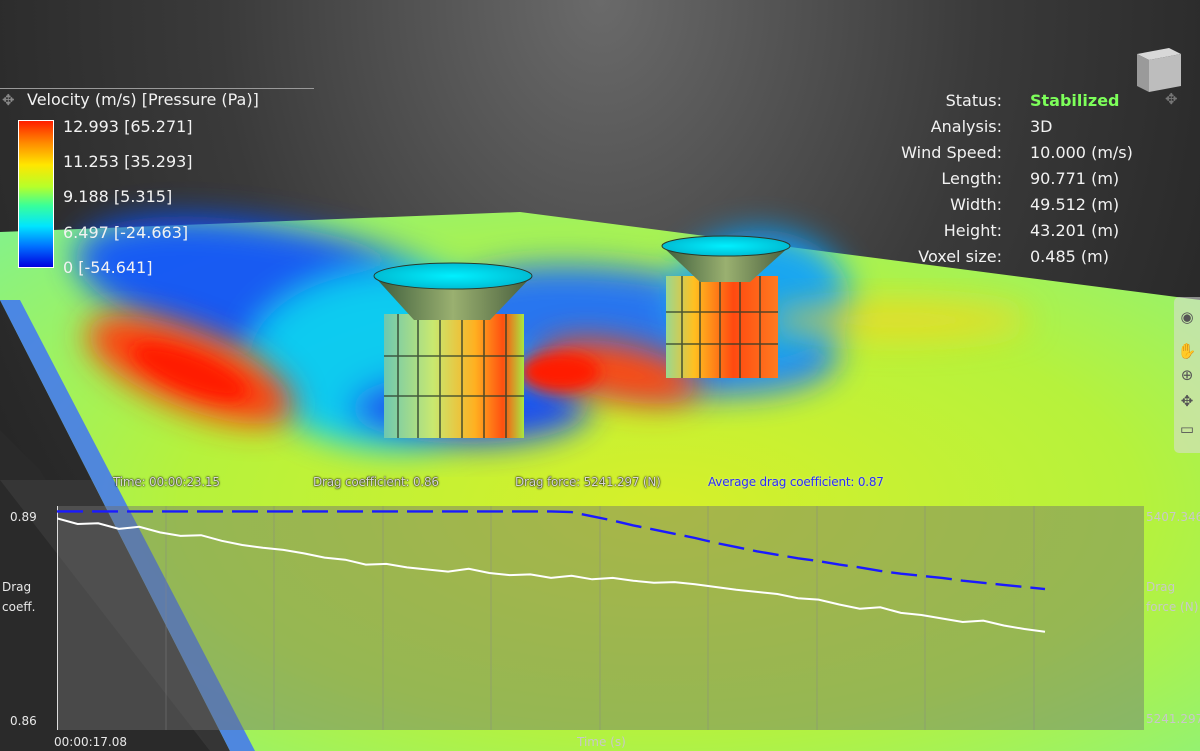 The width and height of the screenshot is (1200, 751). Describe the element at coordinates (1075, 204) in the screenshot. I see `width-value: 49.512 (m)` at that location.